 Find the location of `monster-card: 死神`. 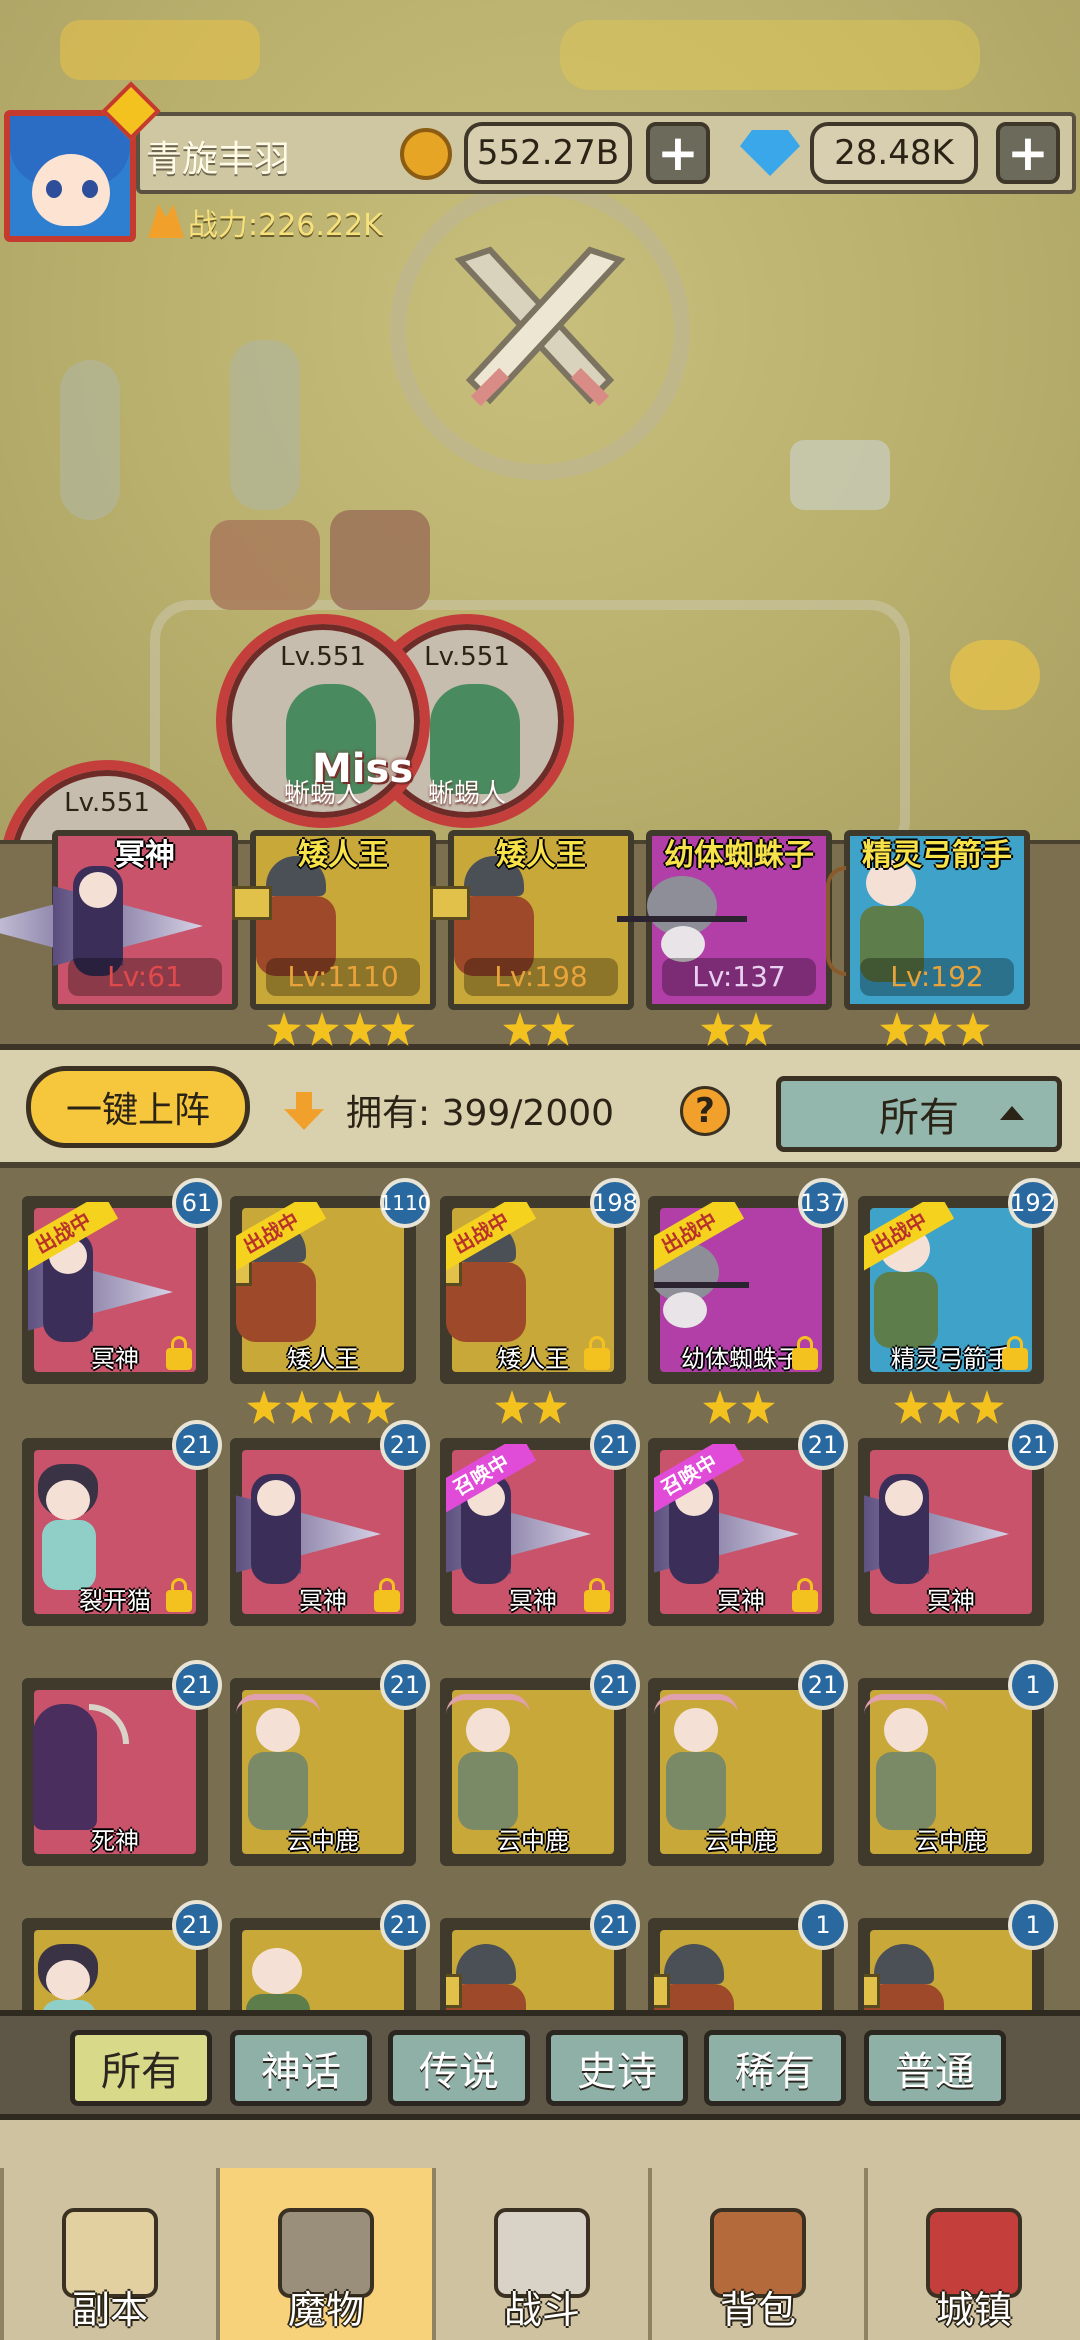

monster-card: 死神 is located at coordinates (115, 1772).